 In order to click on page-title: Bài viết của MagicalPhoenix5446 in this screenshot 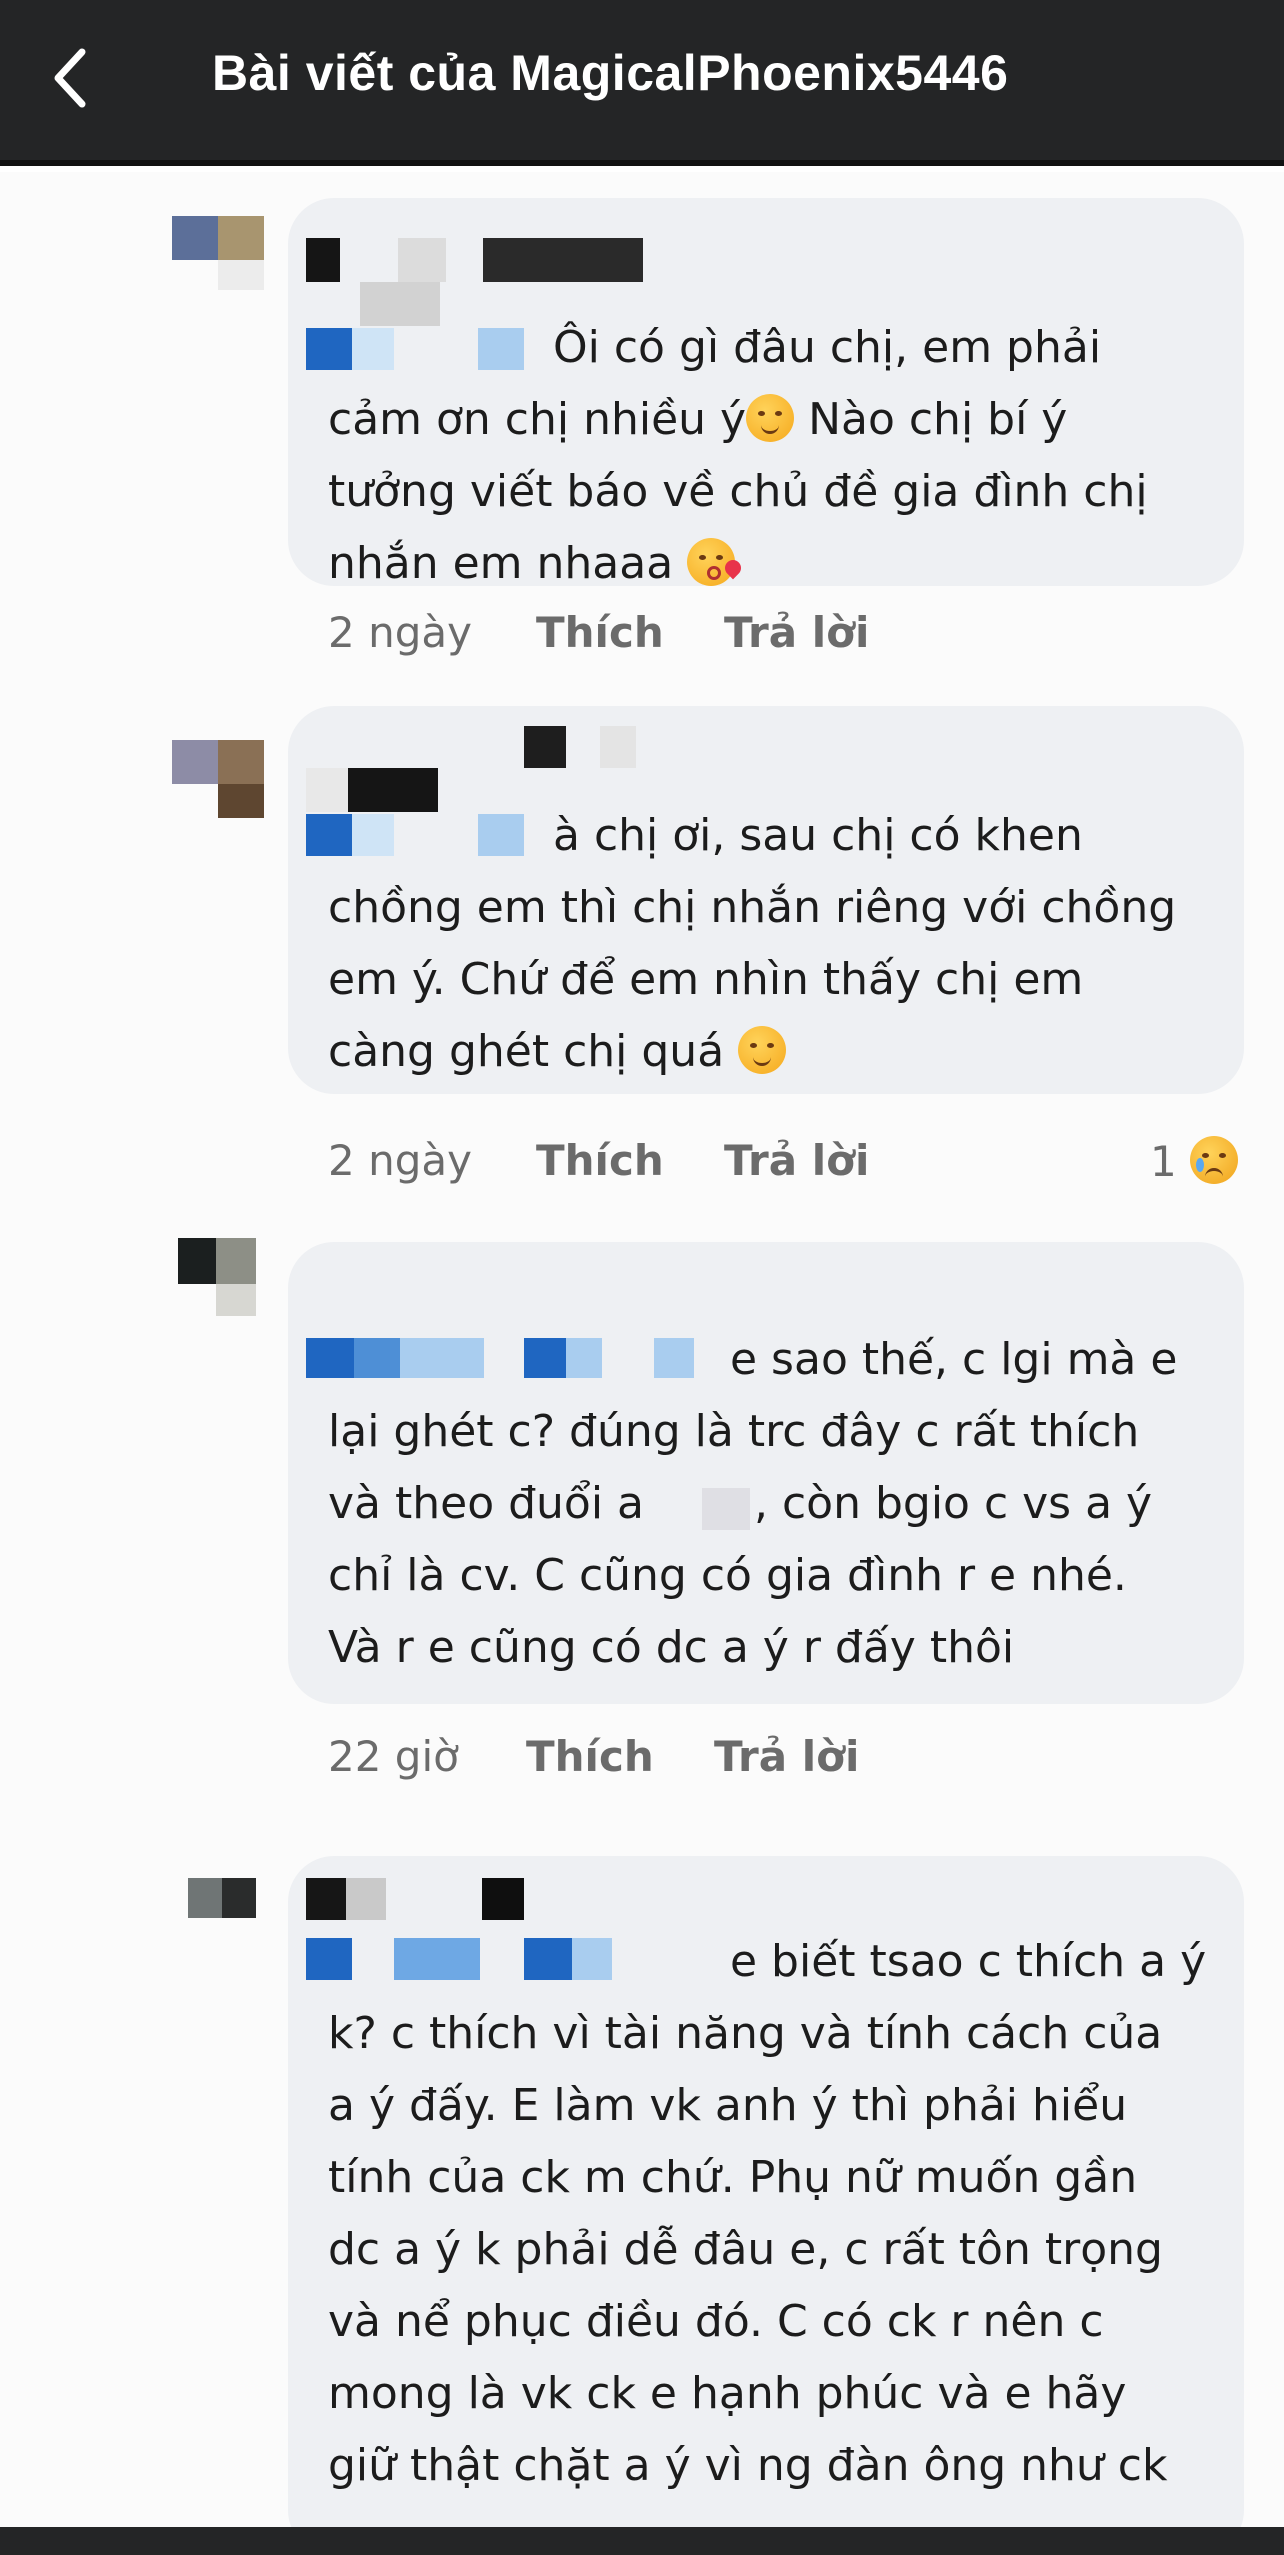, I will do `click(610, 73)`.